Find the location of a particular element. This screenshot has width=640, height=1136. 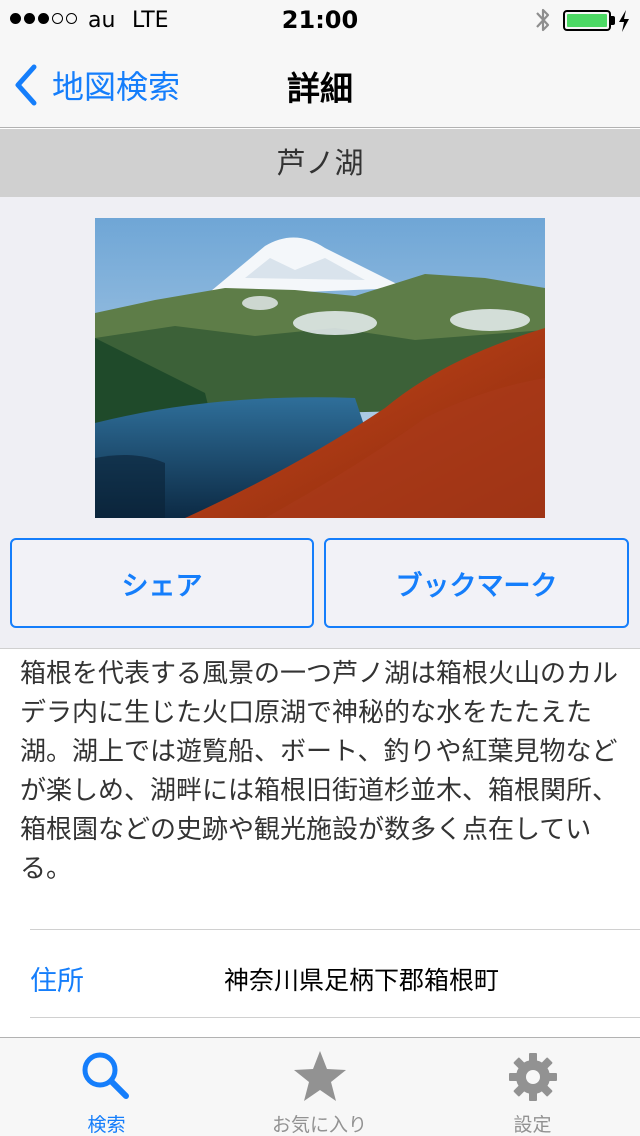

tab-label: 検索 is located at coordinates (106, 1125).